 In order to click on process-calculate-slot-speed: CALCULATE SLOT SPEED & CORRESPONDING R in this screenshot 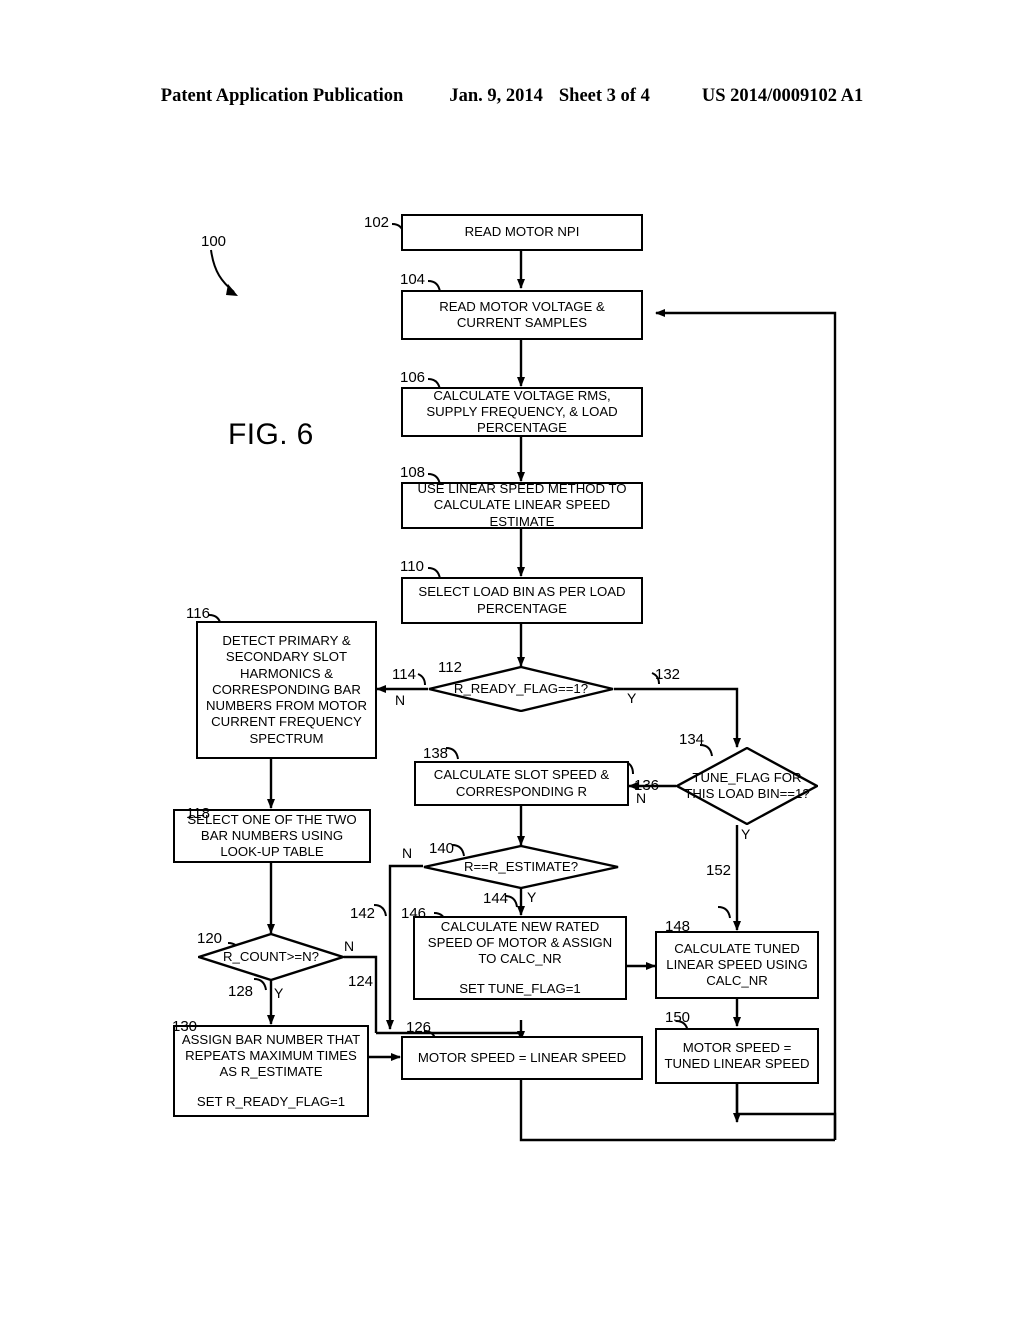, I will do `click(521, 783)`.